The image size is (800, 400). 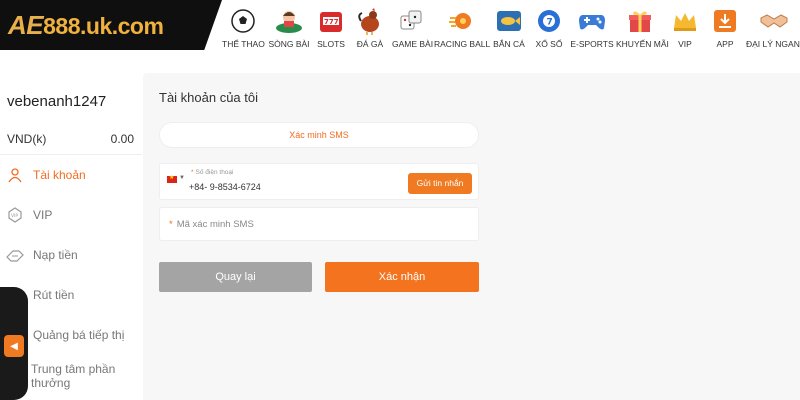 I want to click on handshake-icon, so click(x=774, y=21).